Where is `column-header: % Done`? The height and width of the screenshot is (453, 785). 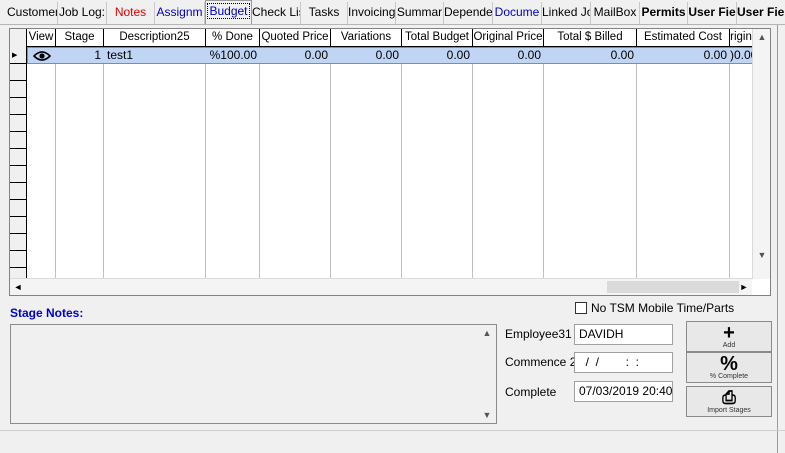 column-header: % Done is located at coordinates (233, 38).